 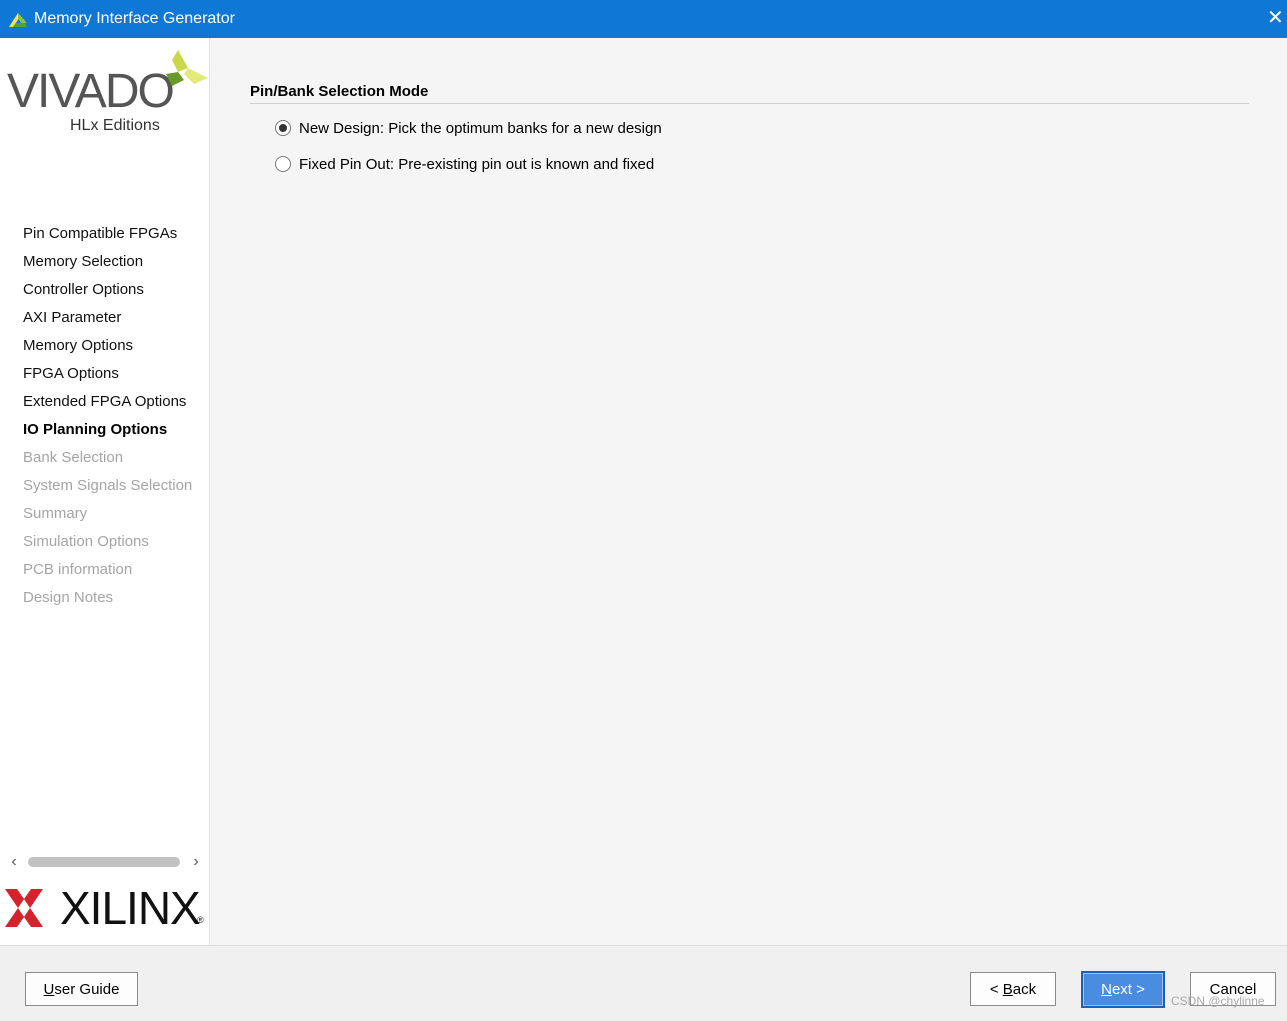 What do you see at coordinates (1007, 989) in the screenshot?
I see `back-mnemonic: B` at bounding box center [1007, 989].